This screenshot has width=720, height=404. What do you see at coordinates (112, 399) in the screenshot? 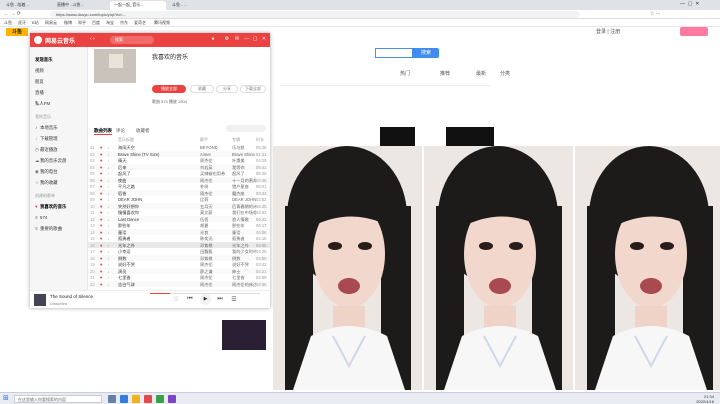
I see `task-view-icon` at bounding box center [112, 399].